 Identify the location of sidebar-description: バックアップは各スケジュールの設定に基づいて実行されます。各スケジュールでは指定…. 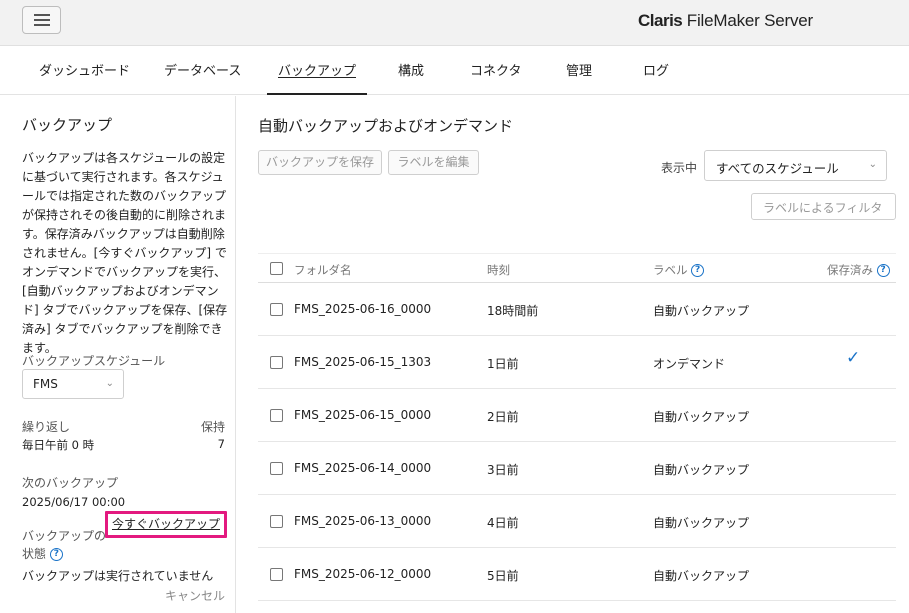
(125, 253).